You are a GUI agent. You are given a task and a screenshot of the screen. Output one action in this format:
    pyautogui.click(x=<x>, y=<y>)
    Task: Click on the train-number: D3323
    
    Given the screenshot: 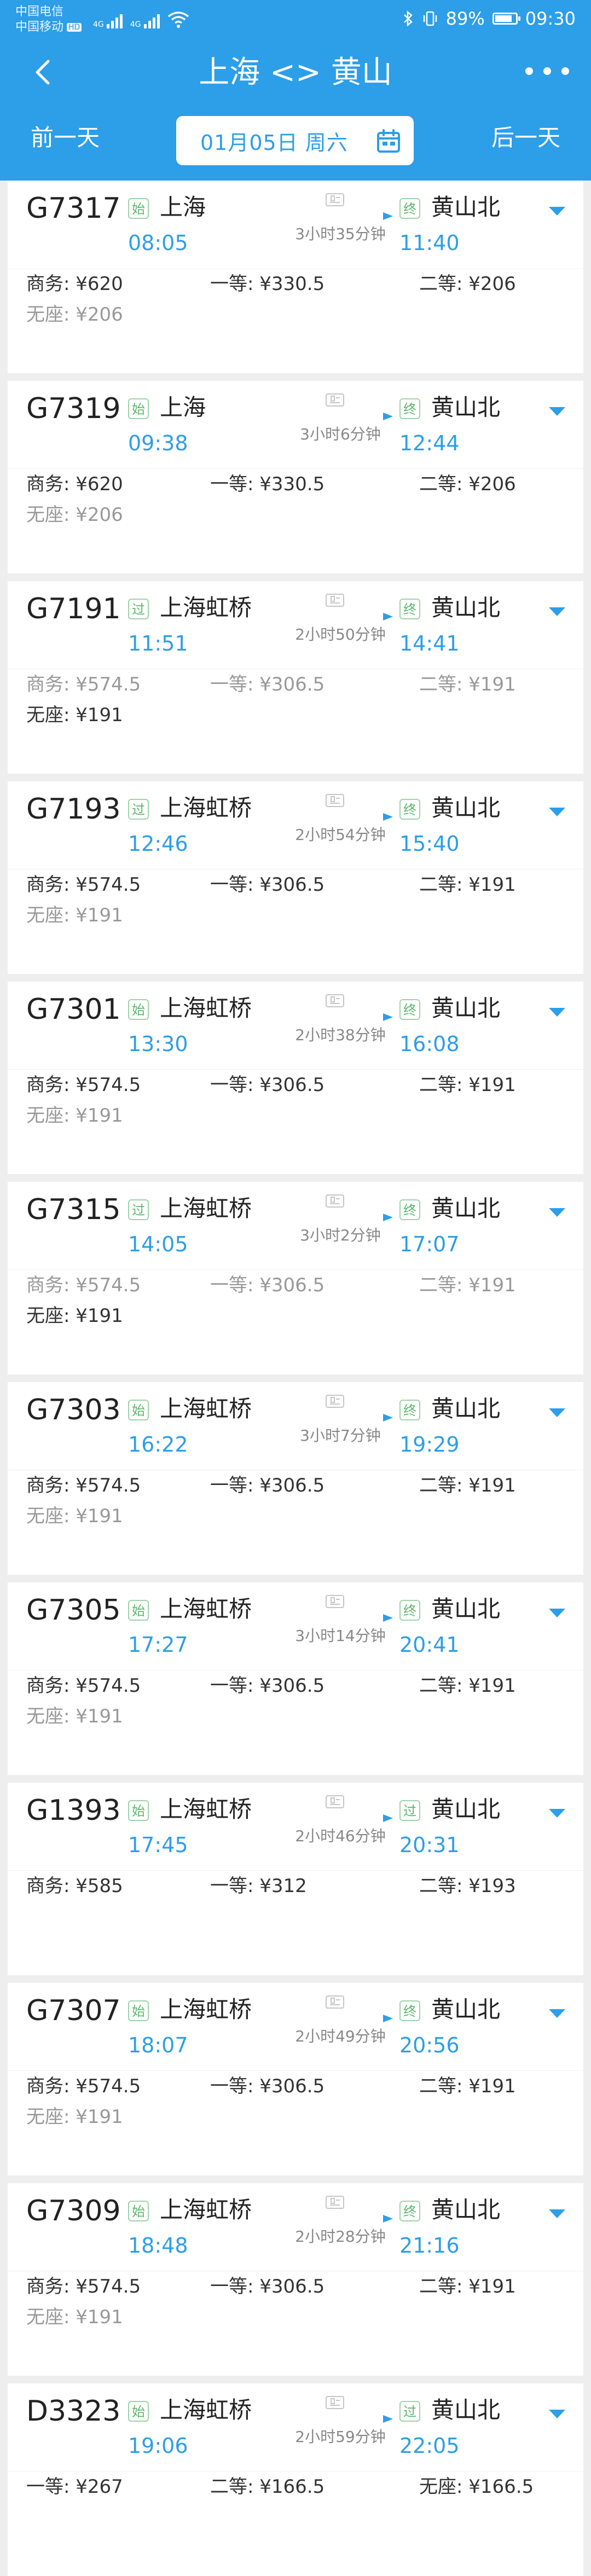 What is the action you would take?
    pyautogui.click(x=74, y=2411)
    